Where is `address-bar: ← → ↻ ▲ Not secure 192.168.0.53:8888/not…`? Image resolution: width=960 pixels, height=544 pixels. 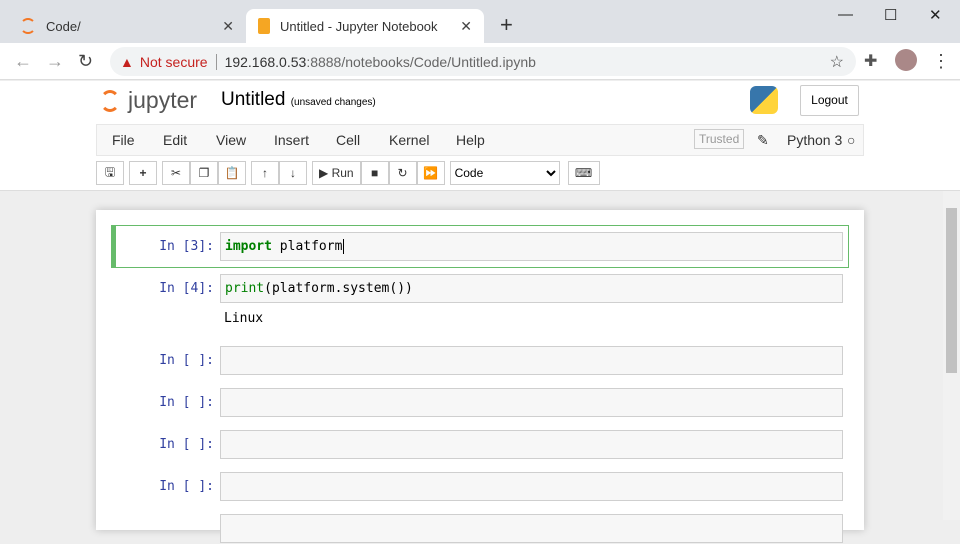
address-bar: ← → ↻ ▲ Not secure 192.168.0.53:8888/not… is located at coordinates (480, 61).